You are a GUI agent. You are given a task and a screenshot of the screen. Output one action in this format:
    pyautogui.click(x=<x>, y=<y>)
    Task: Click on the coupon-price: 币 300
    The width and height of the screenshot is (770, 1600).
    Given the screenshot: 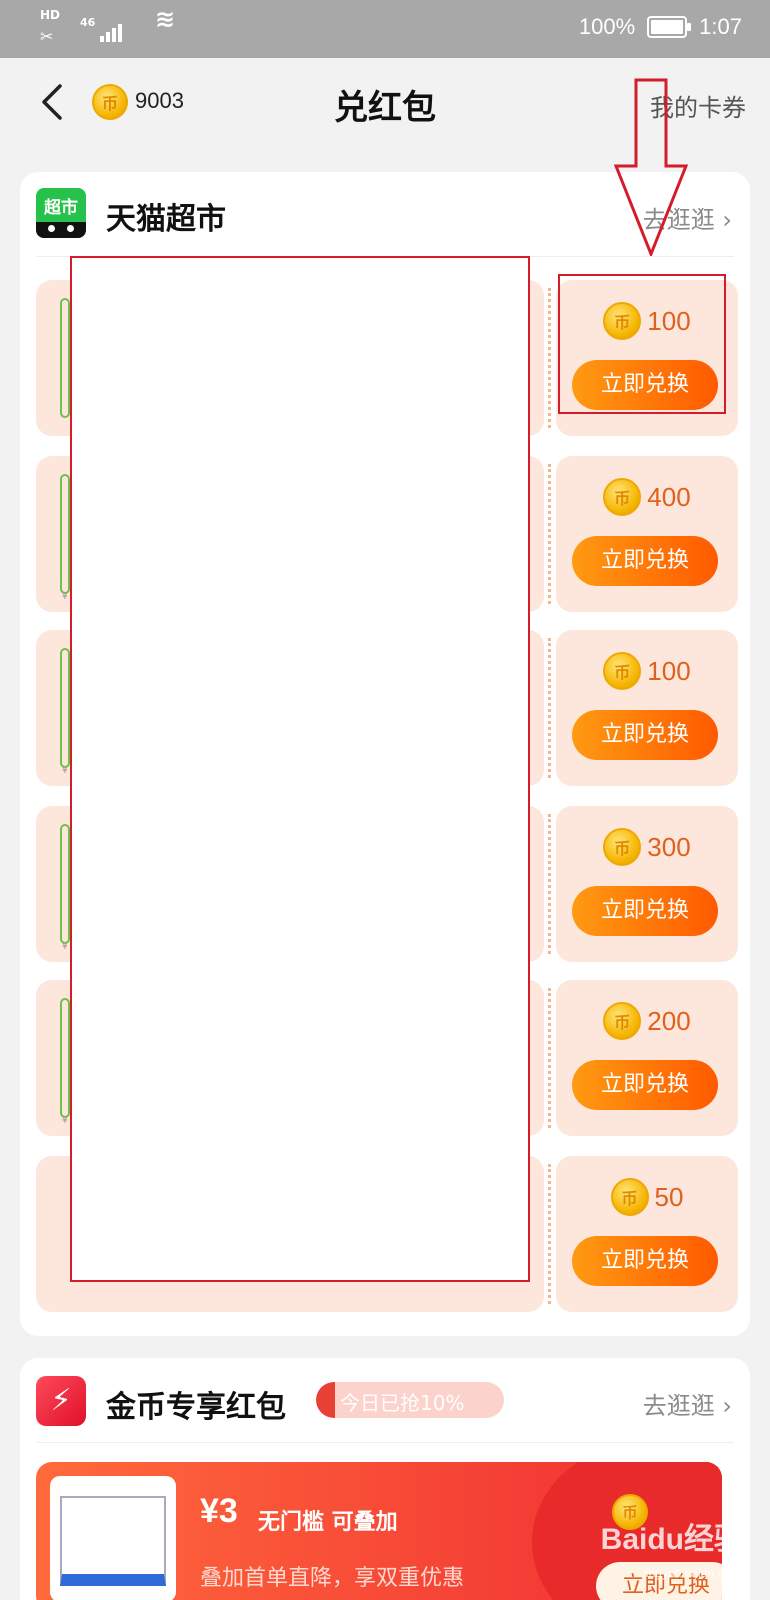 What is the action you would take?
    pyautogui.click(x=647, y=847)
    